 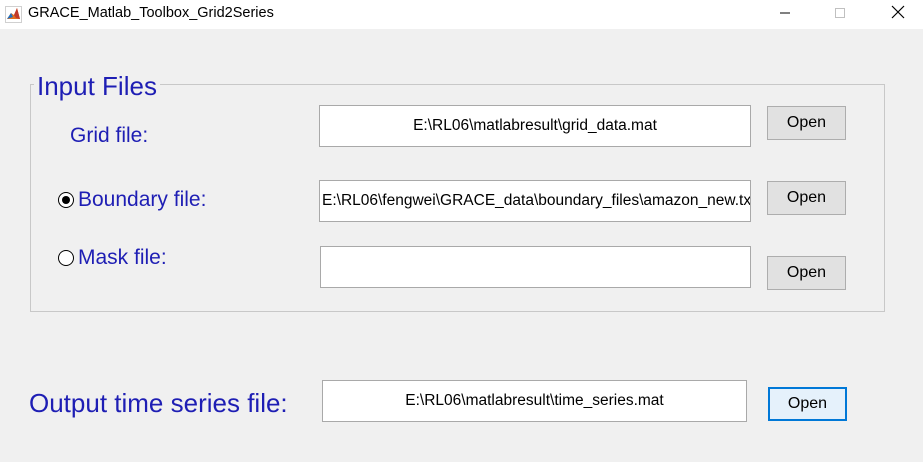 What do you see at coordinates (151, 13) in the screenshot?
I see `window-title: GRACE_Matlab_Toolbox_Grid2Series` at bounding box center [151, 13].